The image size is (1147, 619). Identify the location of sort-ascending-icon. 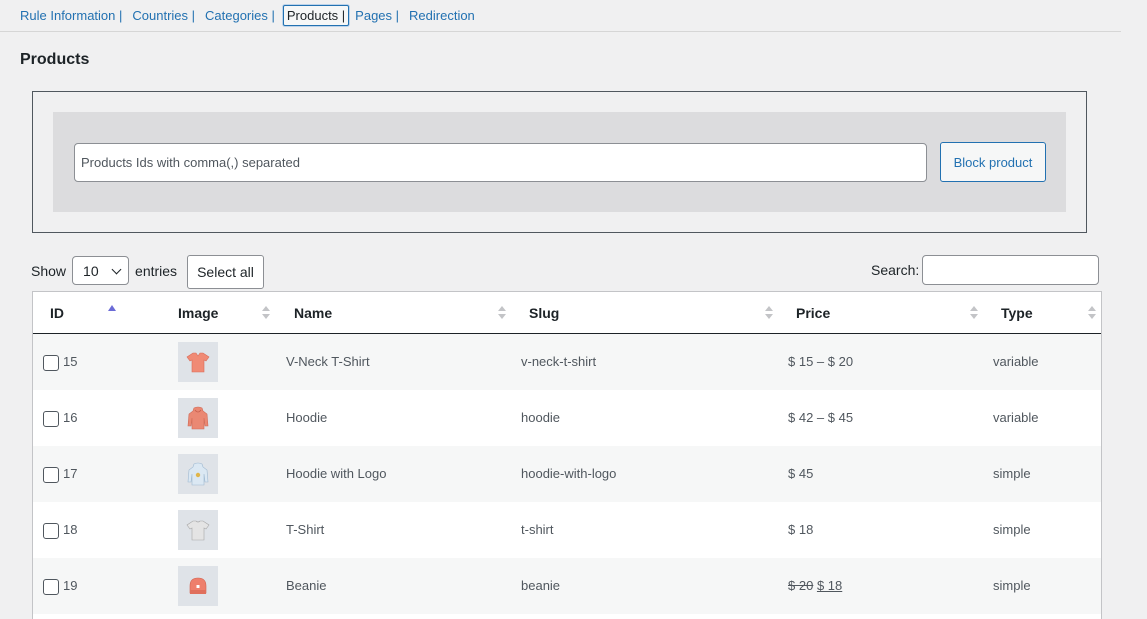
(112, 308).